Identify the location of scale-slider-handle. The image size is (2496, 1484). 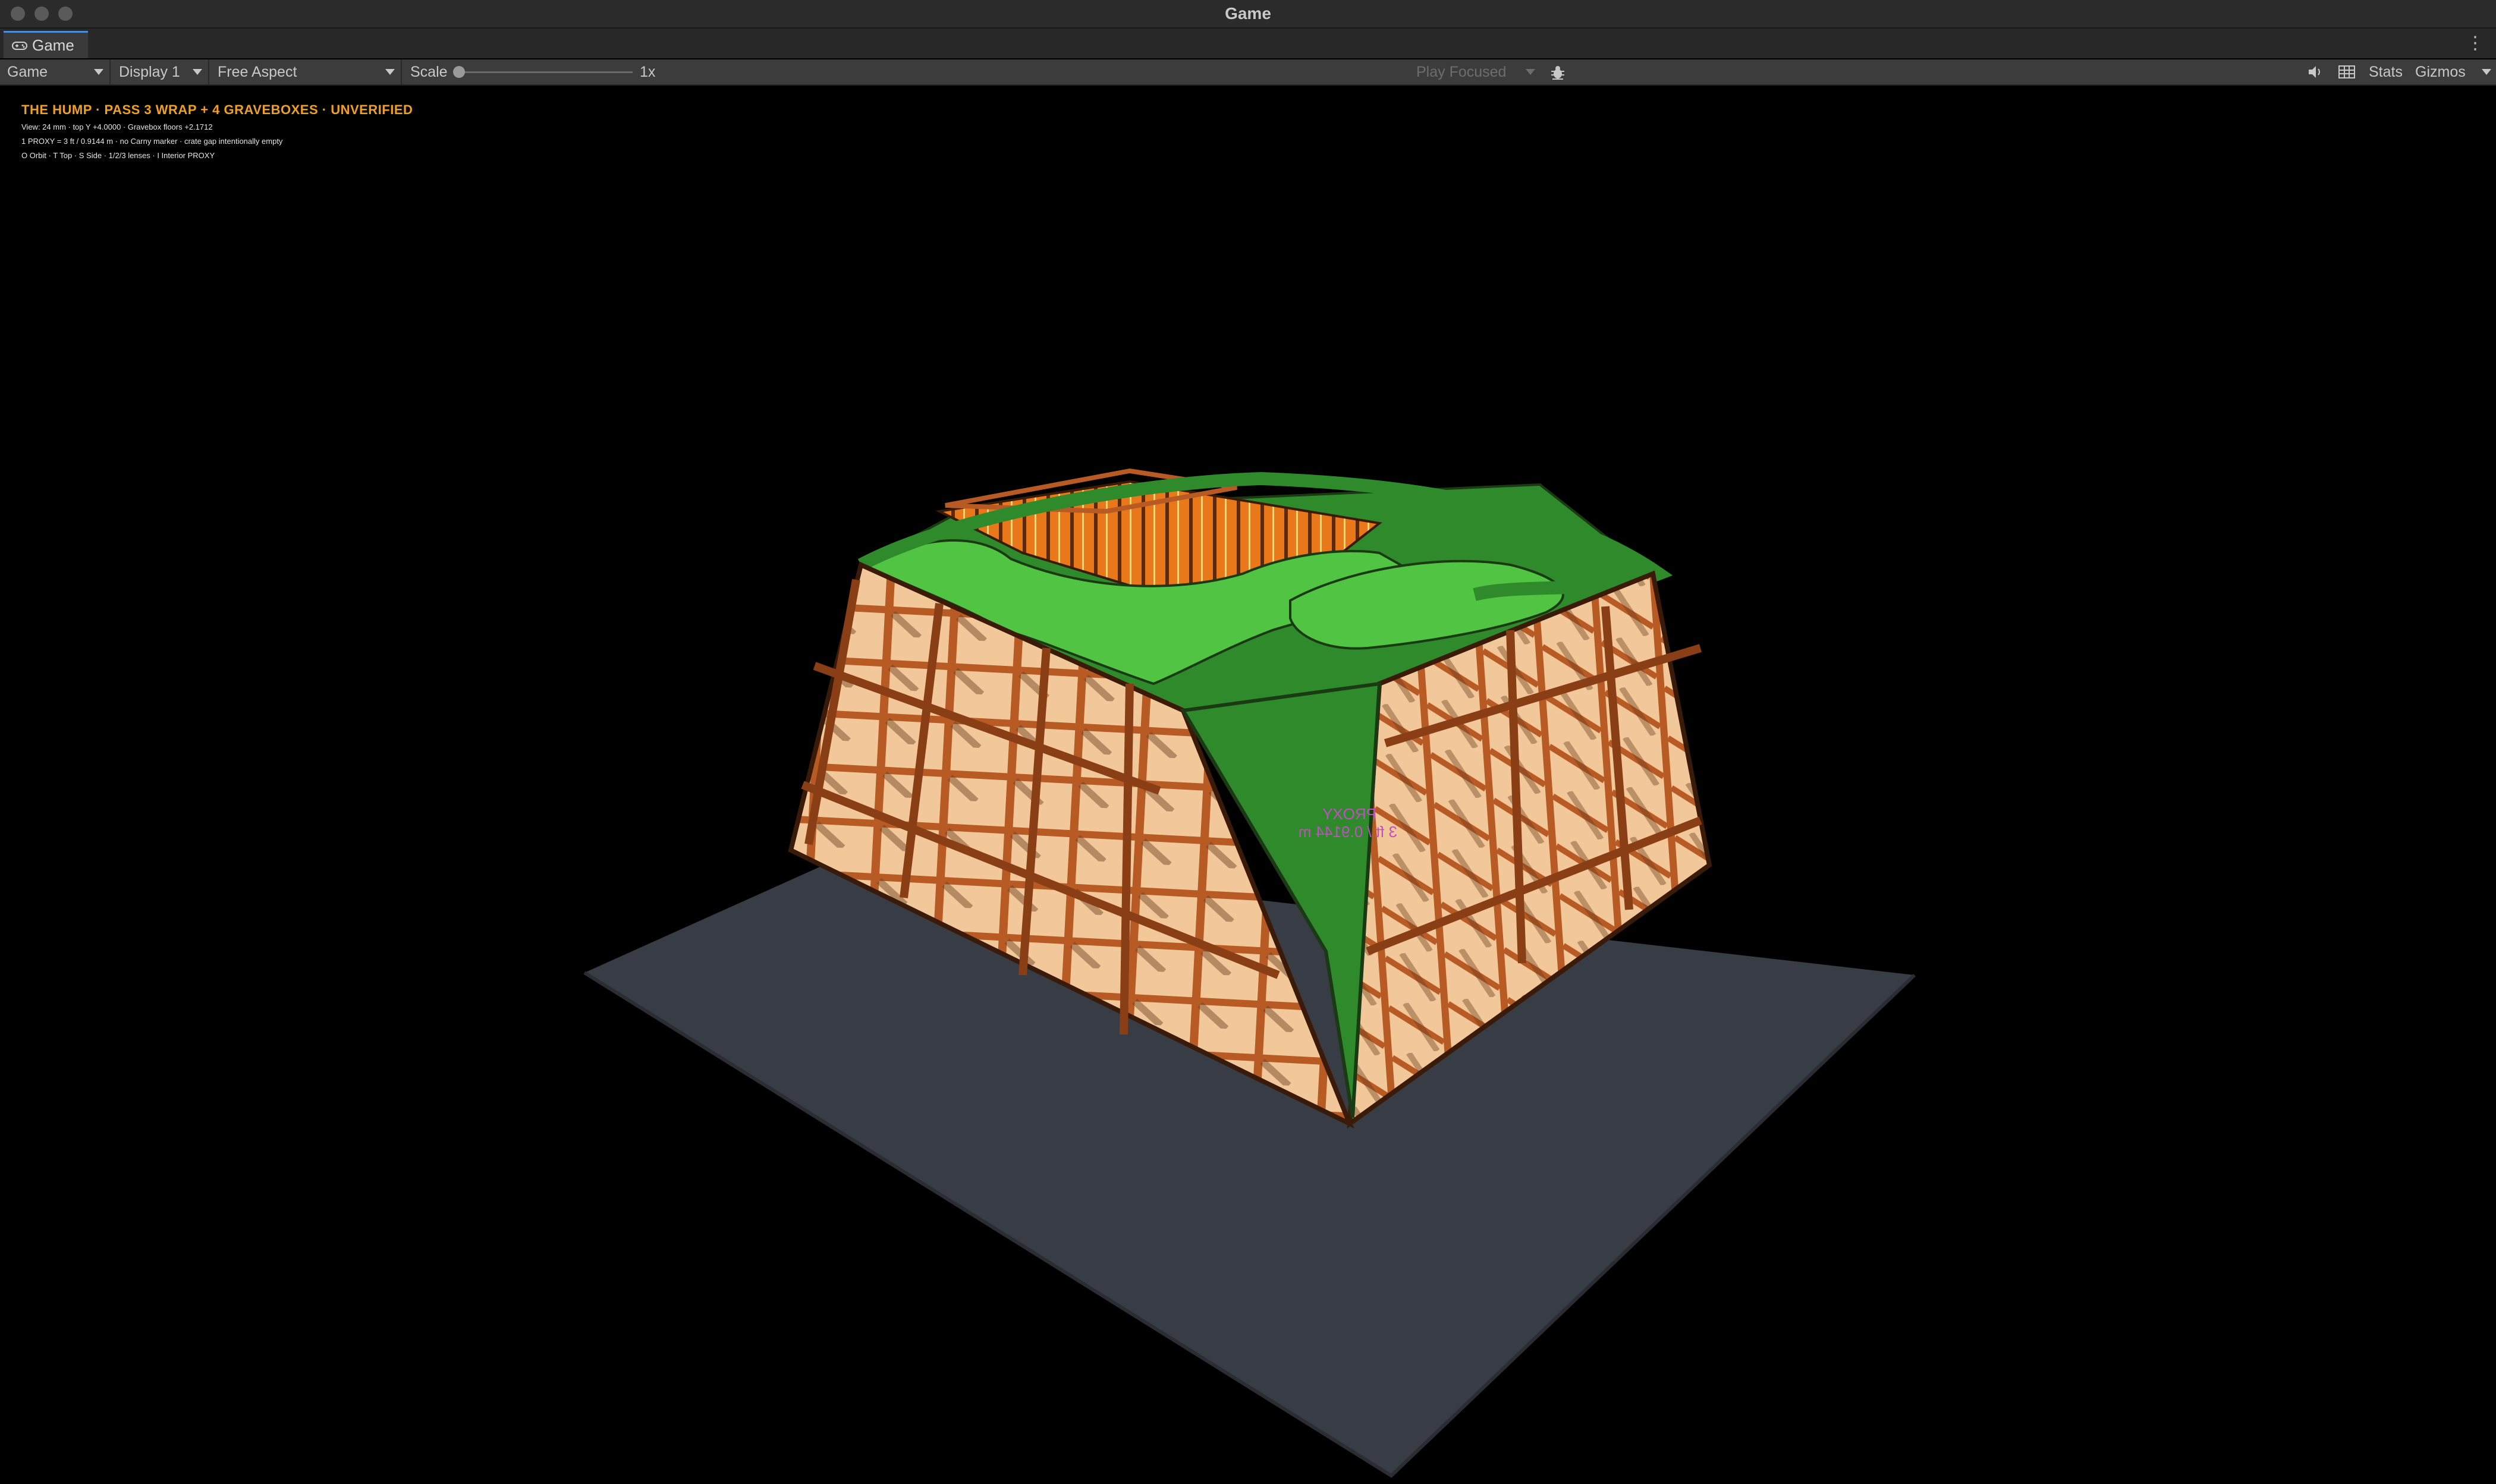
(459, 72).